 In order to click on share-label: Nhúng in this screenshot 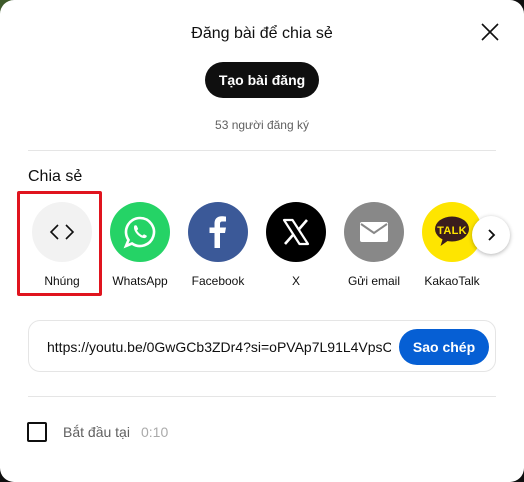, I will do `click(62, 281)`.